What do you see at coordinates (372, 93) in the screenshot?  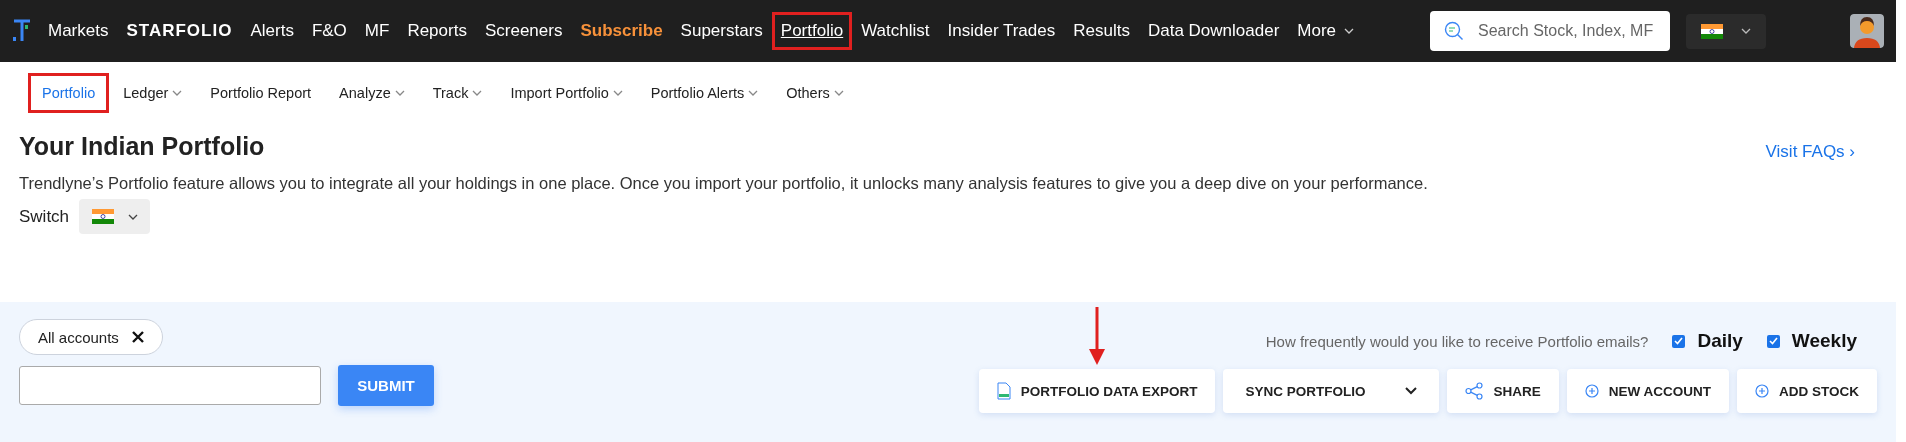 I see `subnav-tab: Analyze` at bounding box center [372, 93].